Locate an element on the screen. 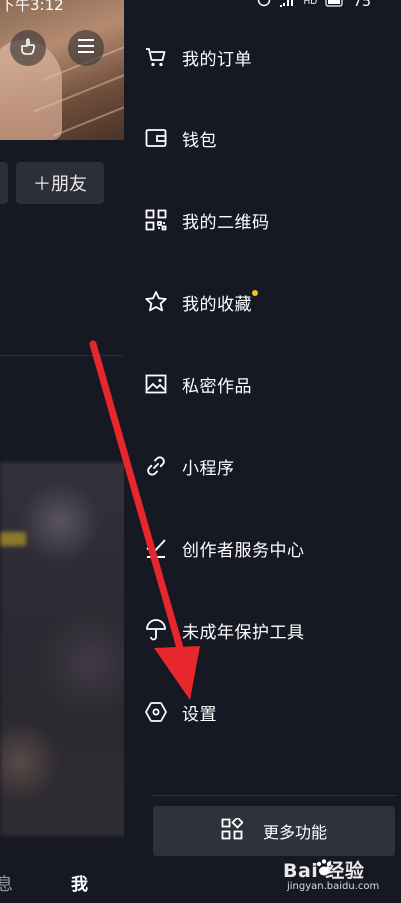 The width and height of the screenshot is (401, 903). star-icon is located at coordinates (156, 302).